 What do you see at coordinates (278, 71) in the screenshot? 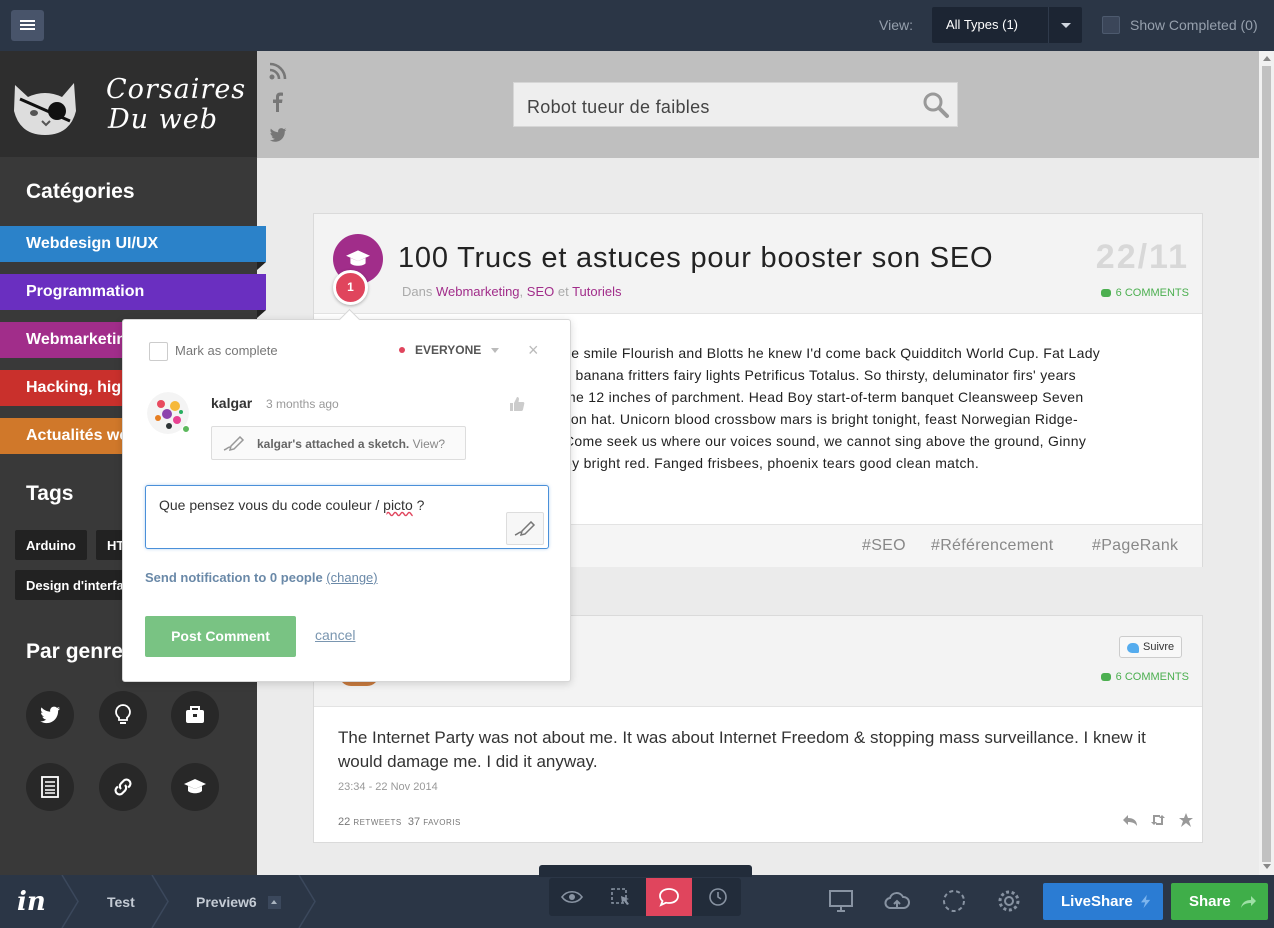
I see `rss-icon` at bounding box center [278, 71].